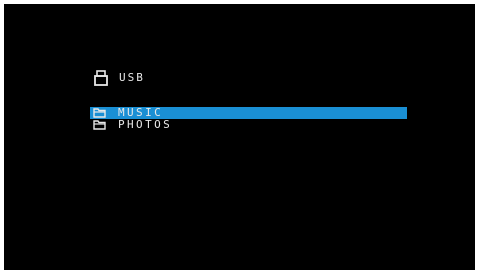  Describe the element at coordinates (145, 124) in the screenshot. I see `list-item-label: PHOTOS` at that location.